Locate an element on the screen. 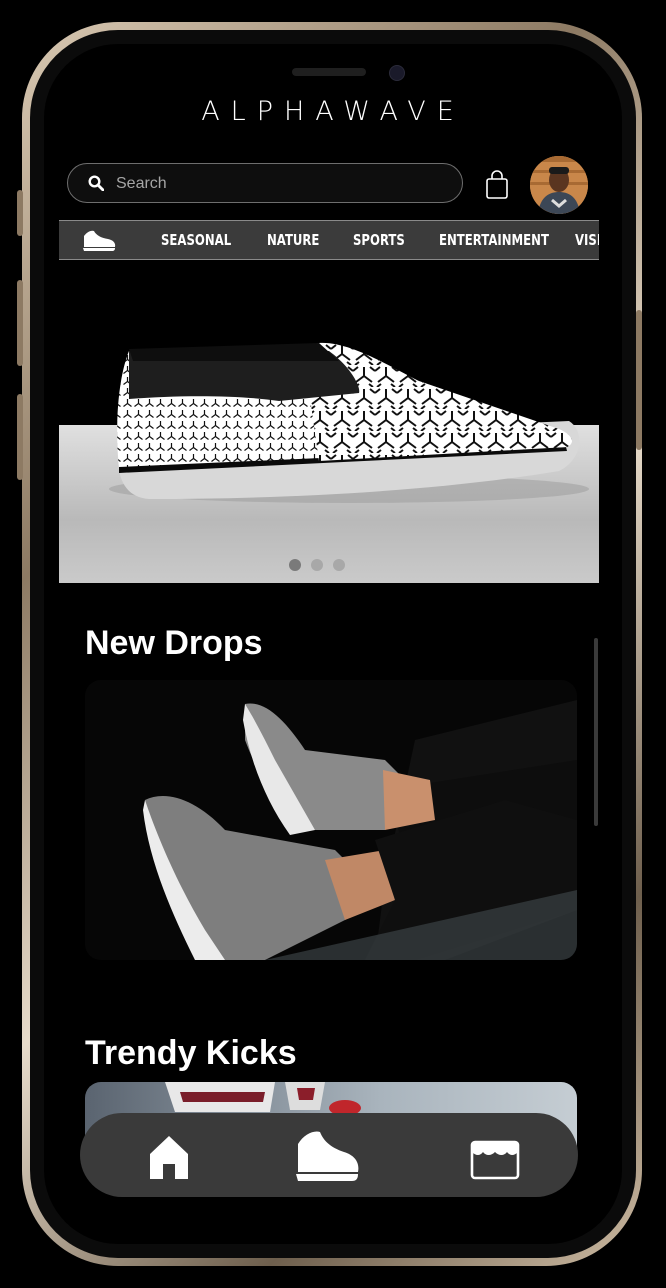 The height and width of the screenshot is (1288, 666). avatar-image is located at coordinates (559, 185).